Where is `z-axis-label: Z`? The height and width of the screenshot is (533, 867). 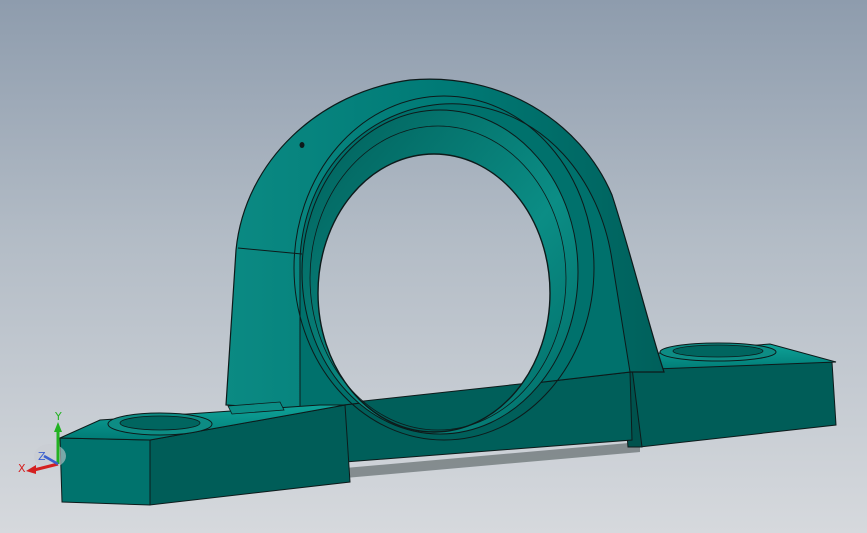 z-axis-label: Z is located at coordinates (42, 456).